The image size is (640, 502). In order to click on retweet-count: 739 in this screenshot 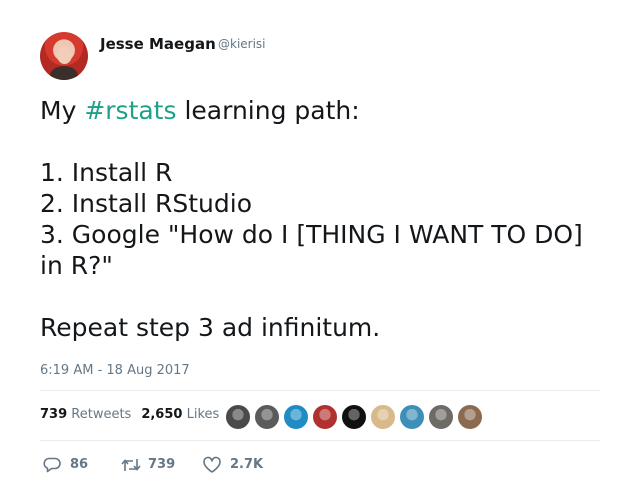, I will do `click(162, 464)`.